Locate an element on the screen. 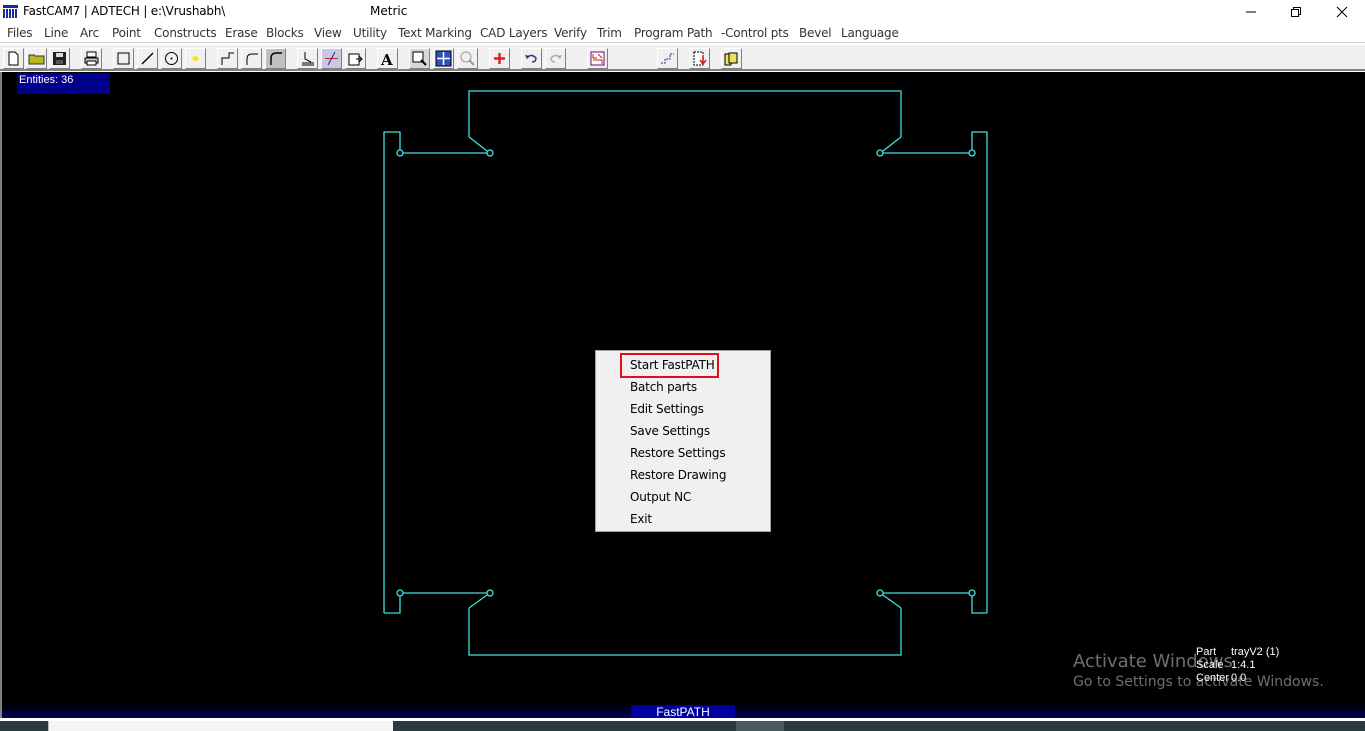 This screenshot has width=1365, height=731. export-button is located at coordinates (355, 58).